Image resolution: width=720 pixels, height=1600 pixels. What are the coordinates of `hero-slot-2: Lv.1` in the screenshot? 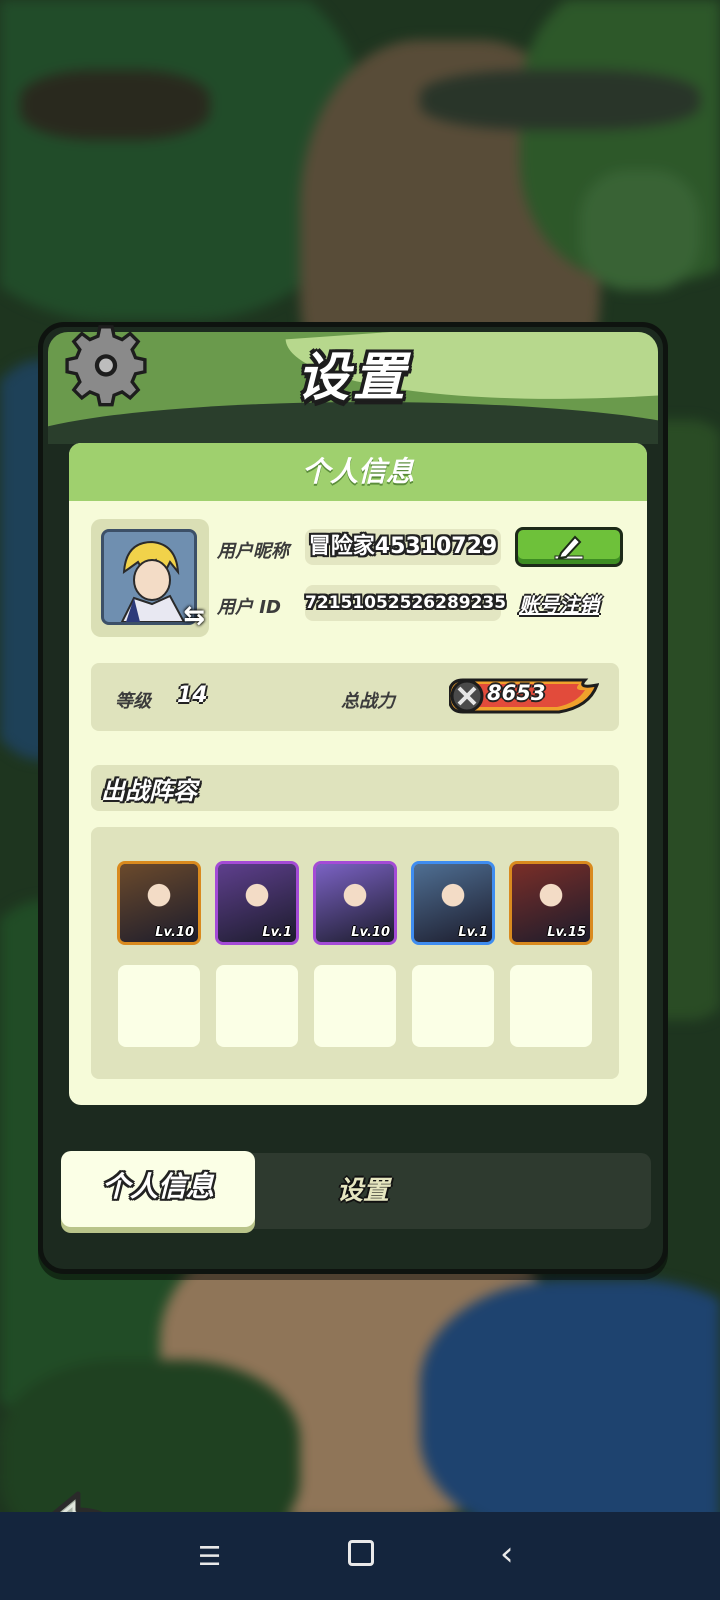 It's located at (257, 903).